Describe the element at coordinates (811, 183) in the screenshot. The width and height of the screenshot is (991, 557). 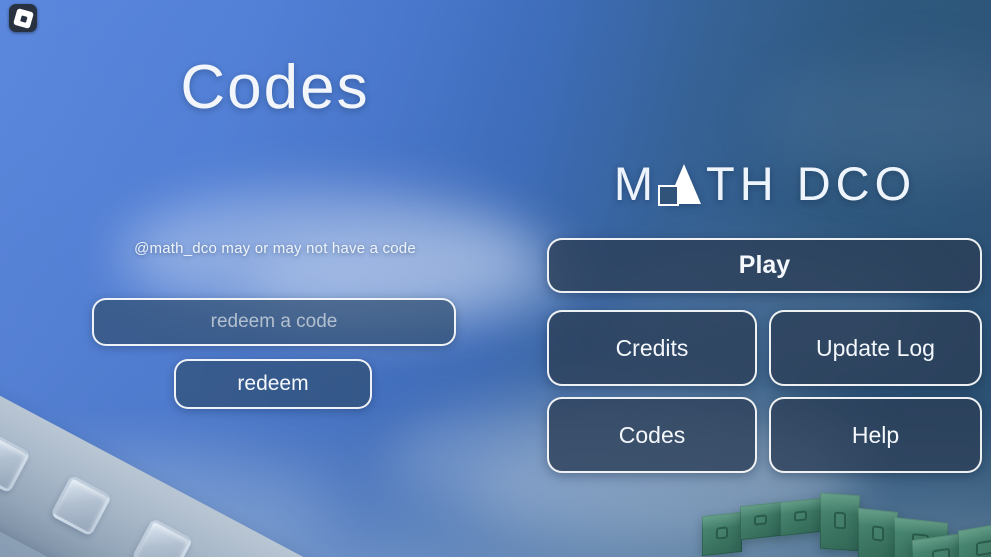
I see `brand-text-after: TH DCO` at that location.